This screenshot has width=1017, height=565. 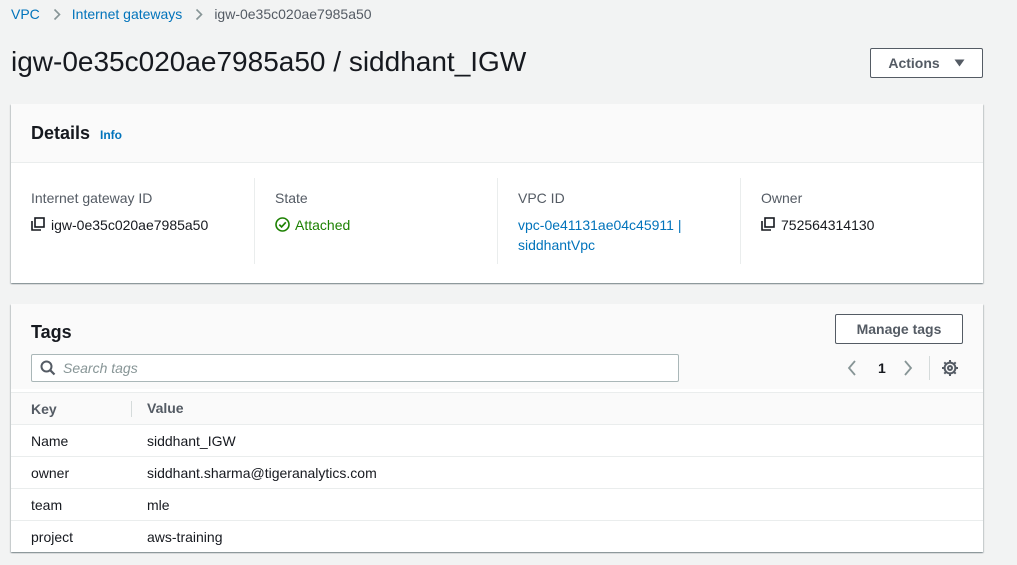 What do you see at coordinates (557, 504) in the screenshot?
I see `tag-value: mle` at bounding box center [557, 504].